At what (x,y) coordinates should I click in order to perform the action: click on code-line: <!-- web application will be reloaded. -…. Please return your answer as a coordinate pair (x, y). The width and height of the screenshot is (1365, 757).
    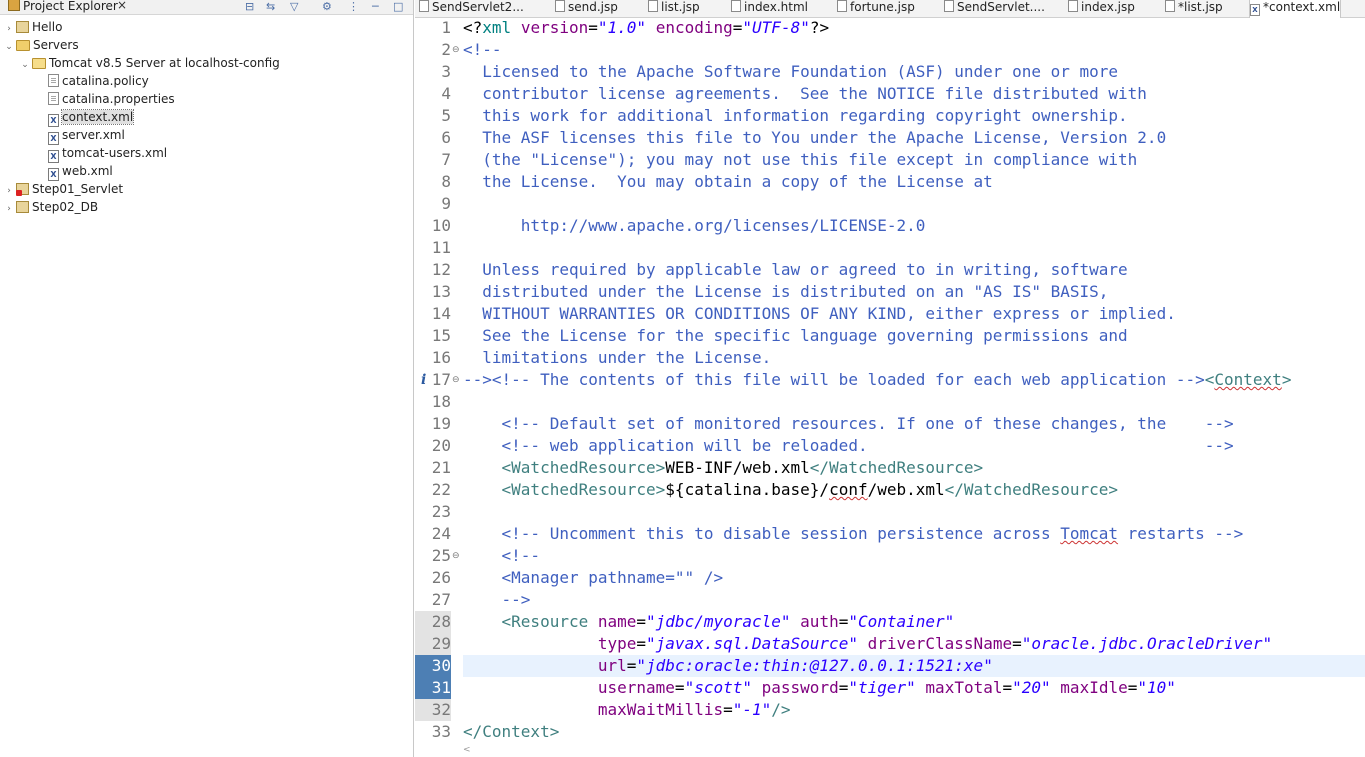
    Looking at the image, I should click on (848, 446).